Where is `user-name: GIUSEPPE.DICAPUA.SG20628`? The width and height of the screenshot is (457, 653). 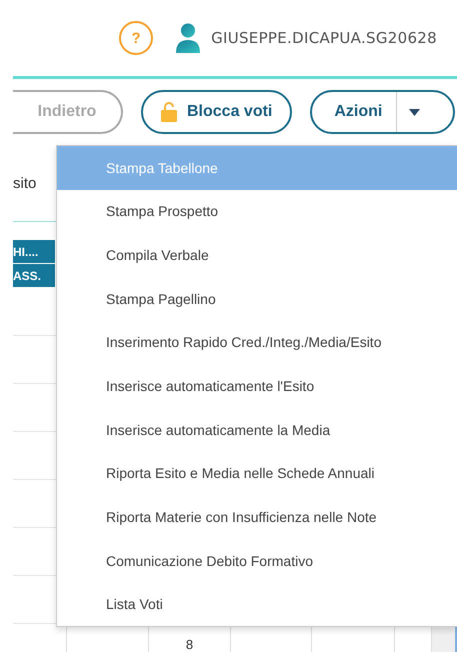
user-name: GIUSEPPE.DICAPUA.SG20628 is located at coordinates (324, 38).